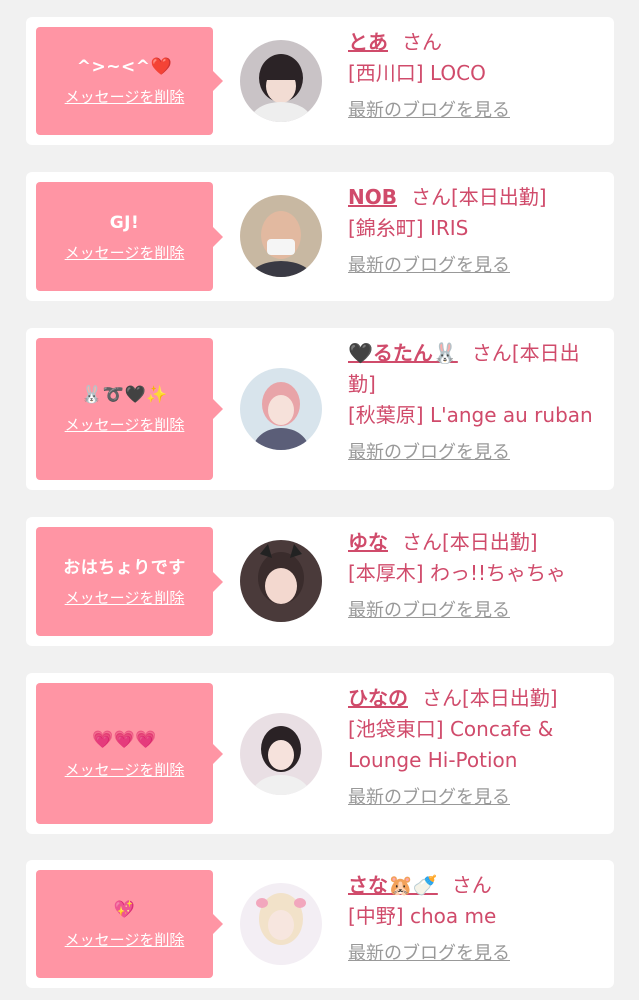 This screenshot has width=639, height=1000. I want to click on cast-info: とあ さん [西川口] LOCO 最新のブログを見る, so click(474, 76).